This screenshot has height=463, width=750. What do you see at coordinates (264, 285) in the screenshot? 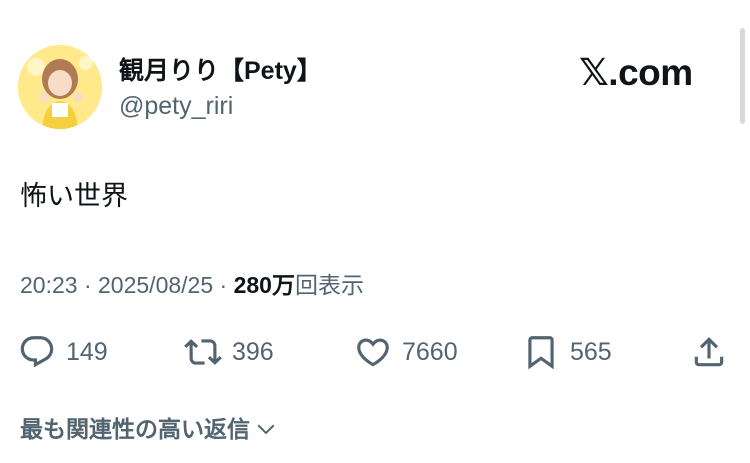
I see `views-count: 280万` at bounding box center [264, 285].